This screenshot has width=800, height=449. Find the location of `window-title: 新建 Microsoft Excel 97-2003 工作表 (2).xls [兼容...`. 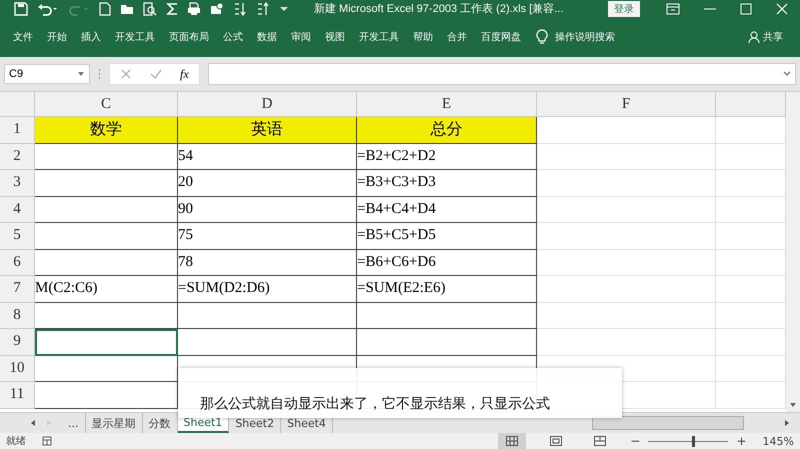

window-title: 新建 Microsoft Excel 97-2003 工作表 (2).xls [兼容... is located at coordinates (439, 9).